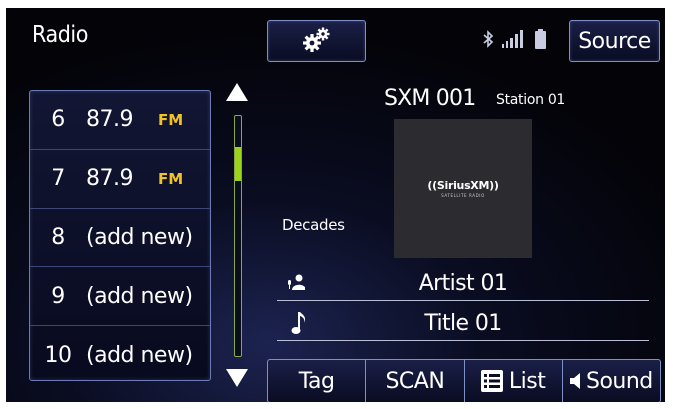 Image resolution: width=673 pixels, height=409 pixels. I want to click on category-label: Decades, so click(313, 225).